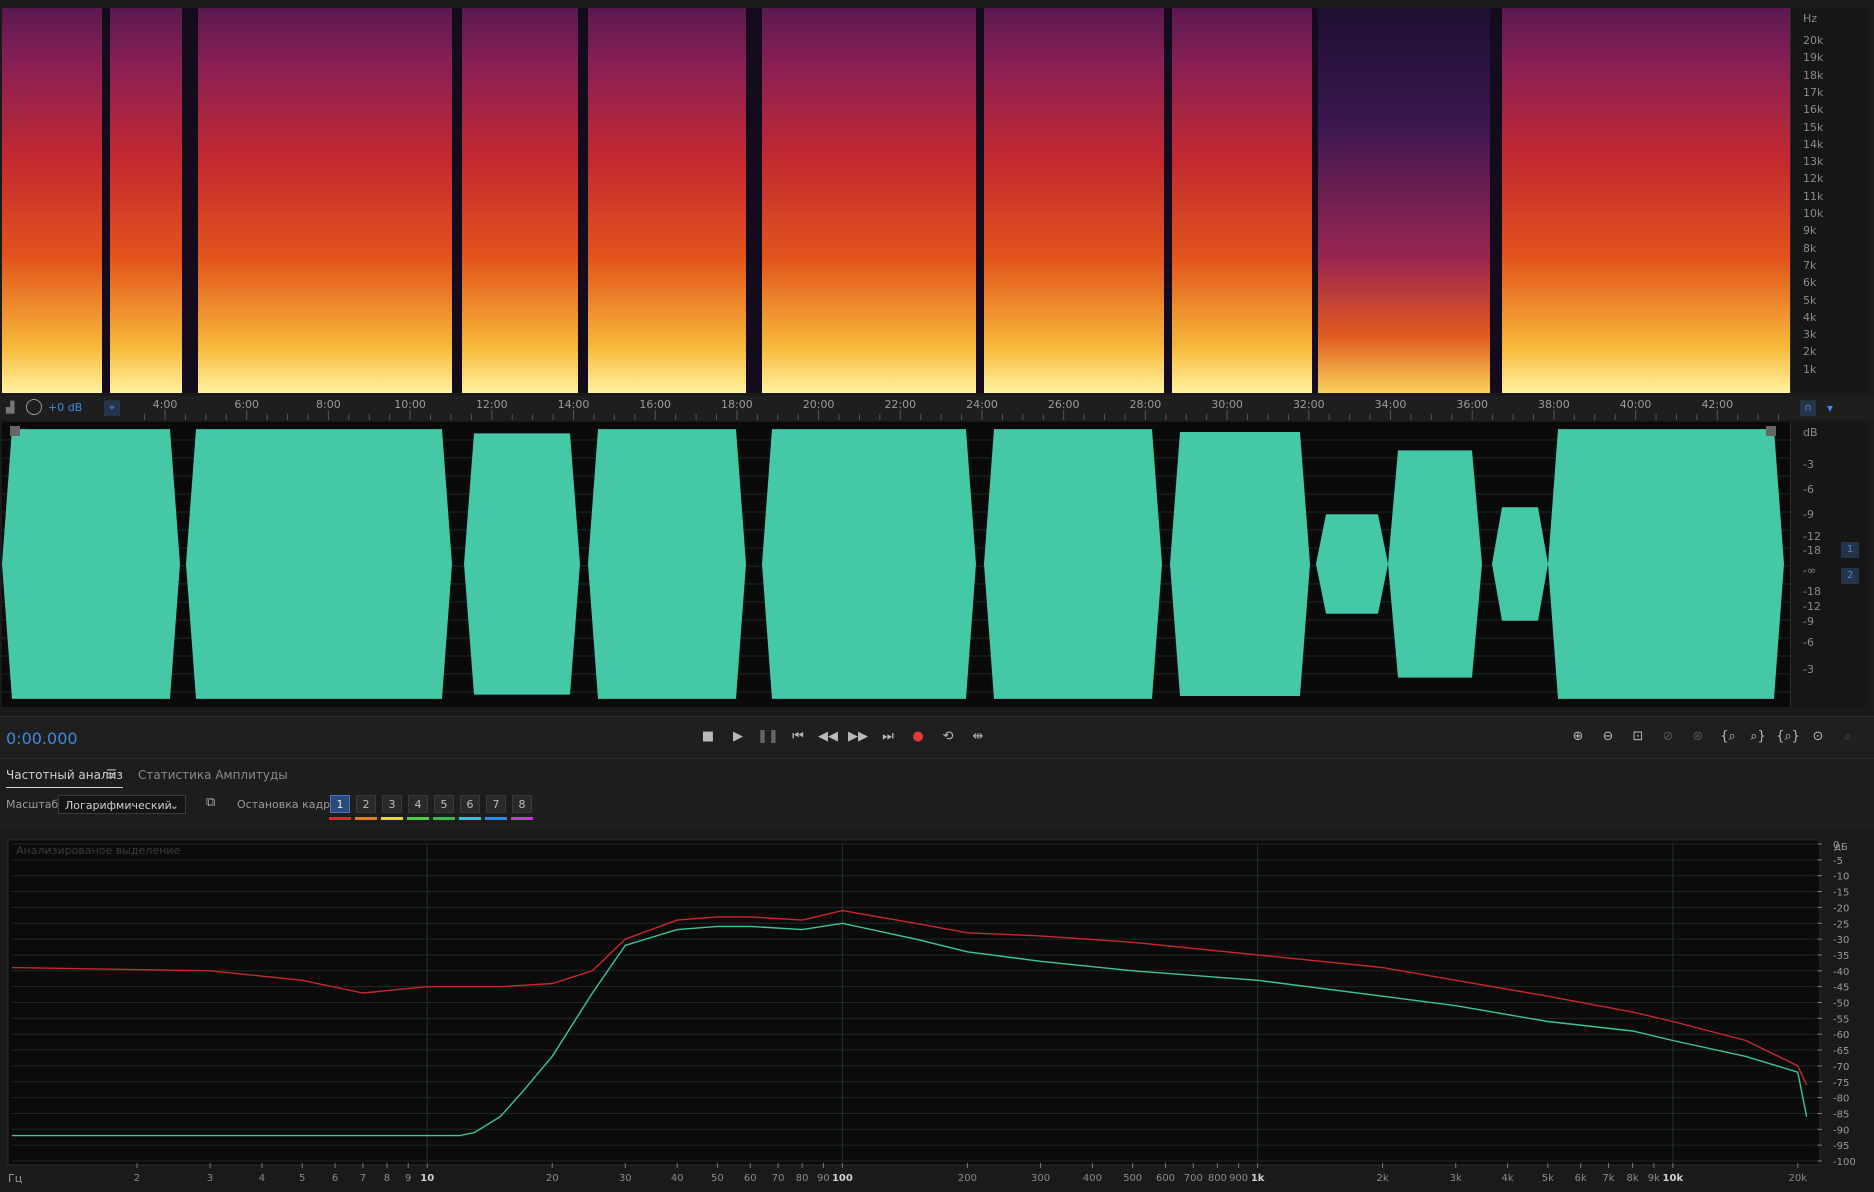 The height and width of the screenshot is (1192, 1874). What do you see at coordinates (522, 804) in the screenshot?
I see `freeze-frame-8: 8` at bounding box center [522, 804].